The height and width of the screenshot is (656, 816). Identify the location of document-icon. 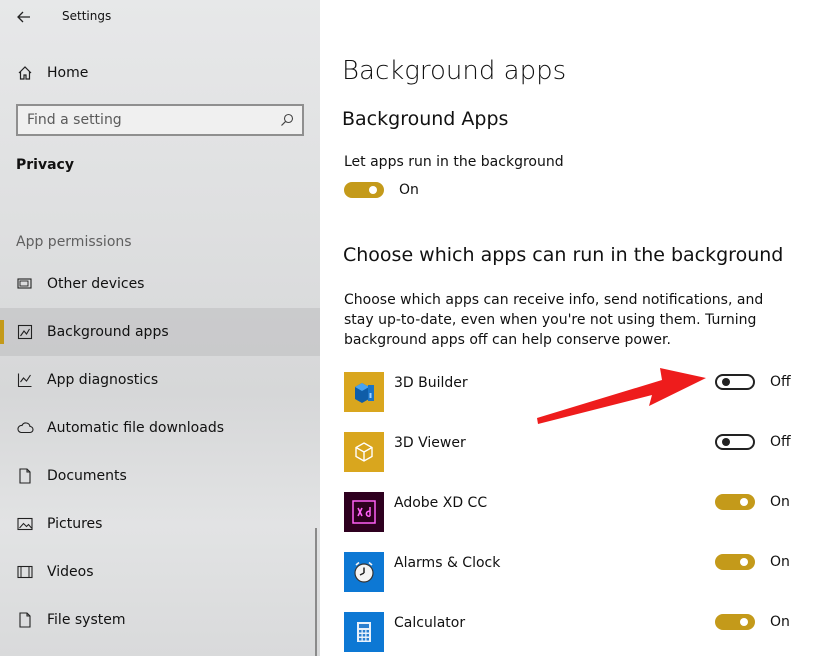
(25, 476).